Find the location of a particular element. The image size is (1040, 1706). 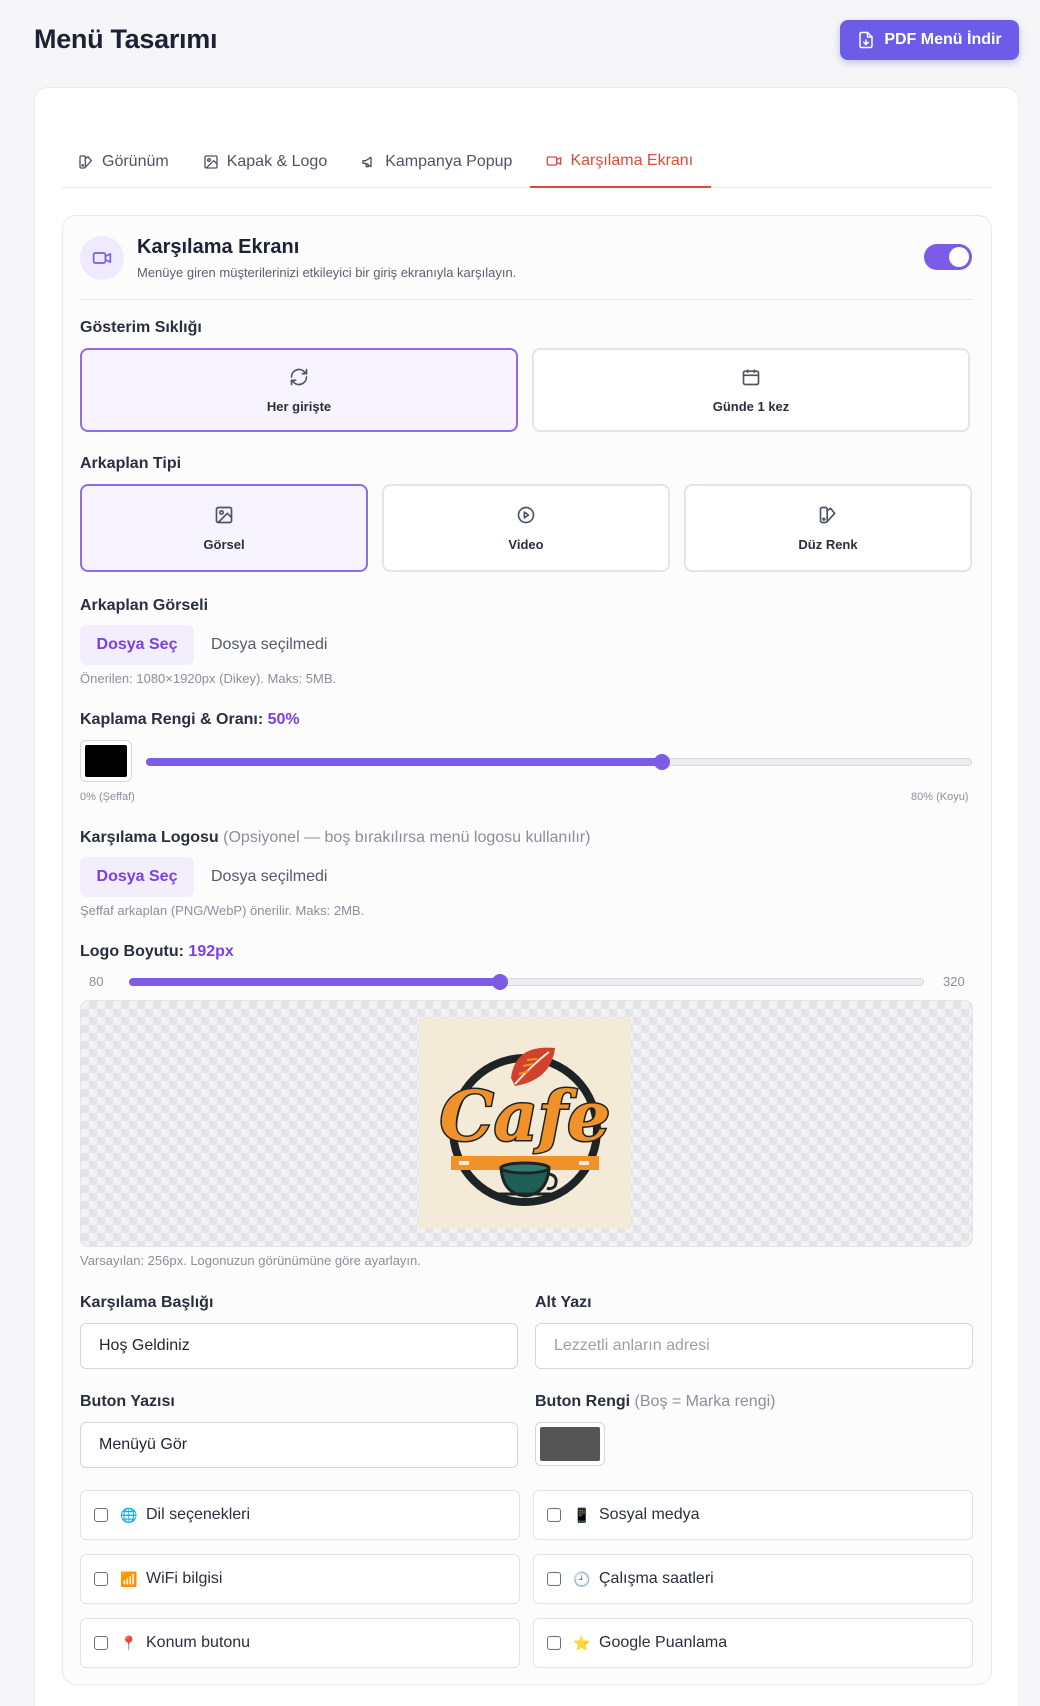

play-circle-icon is located at coordinates (526, 514).